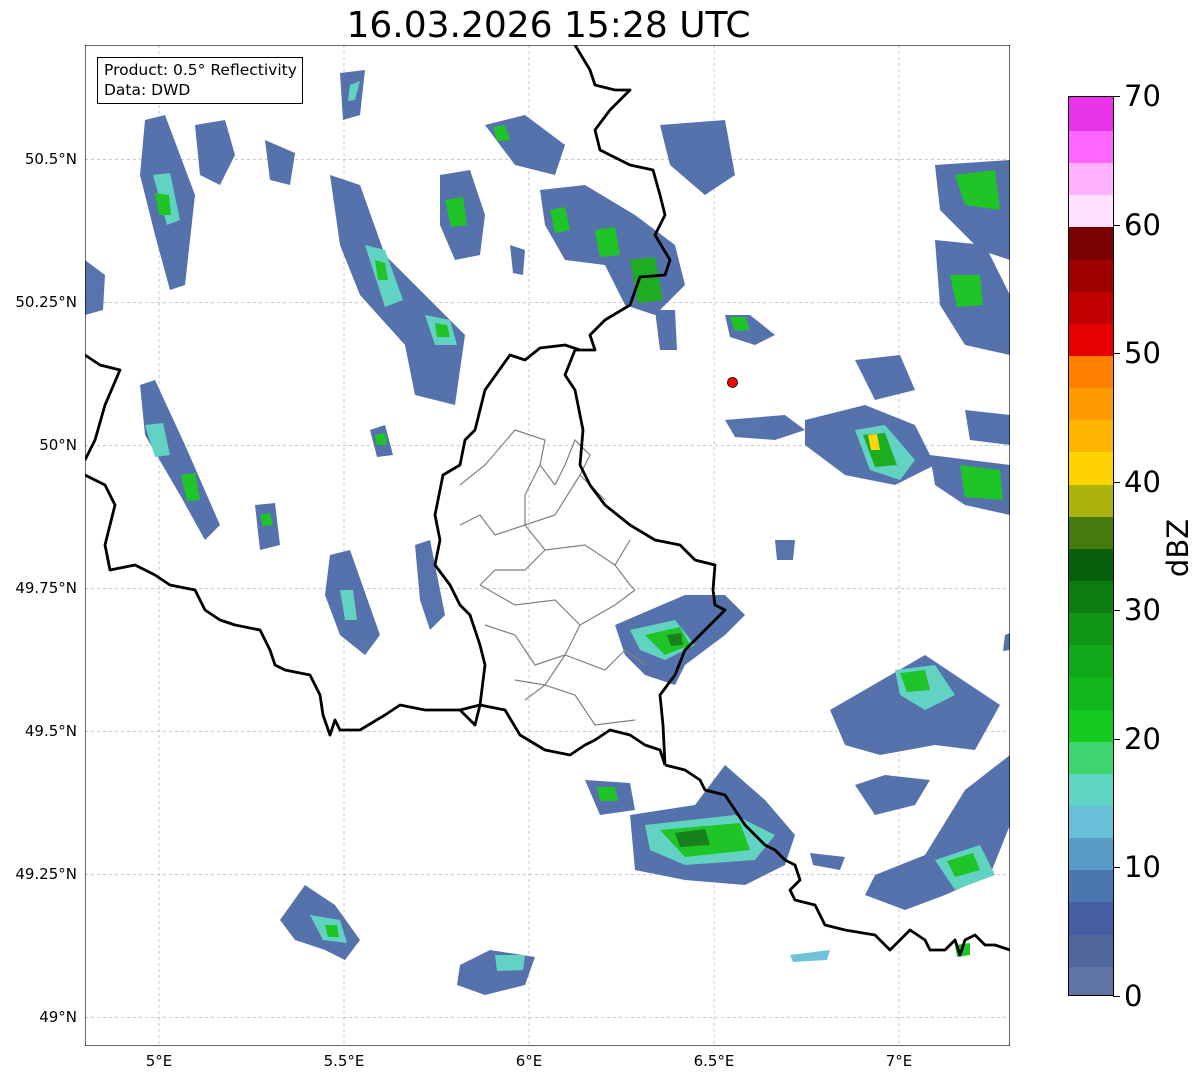 This screenshot has height=1081, width=1202. What do you see at coordinates (1133, 996) in the screenshot?
I see `colorbar-tick-label: 0` at bounding box center [1133, 996].